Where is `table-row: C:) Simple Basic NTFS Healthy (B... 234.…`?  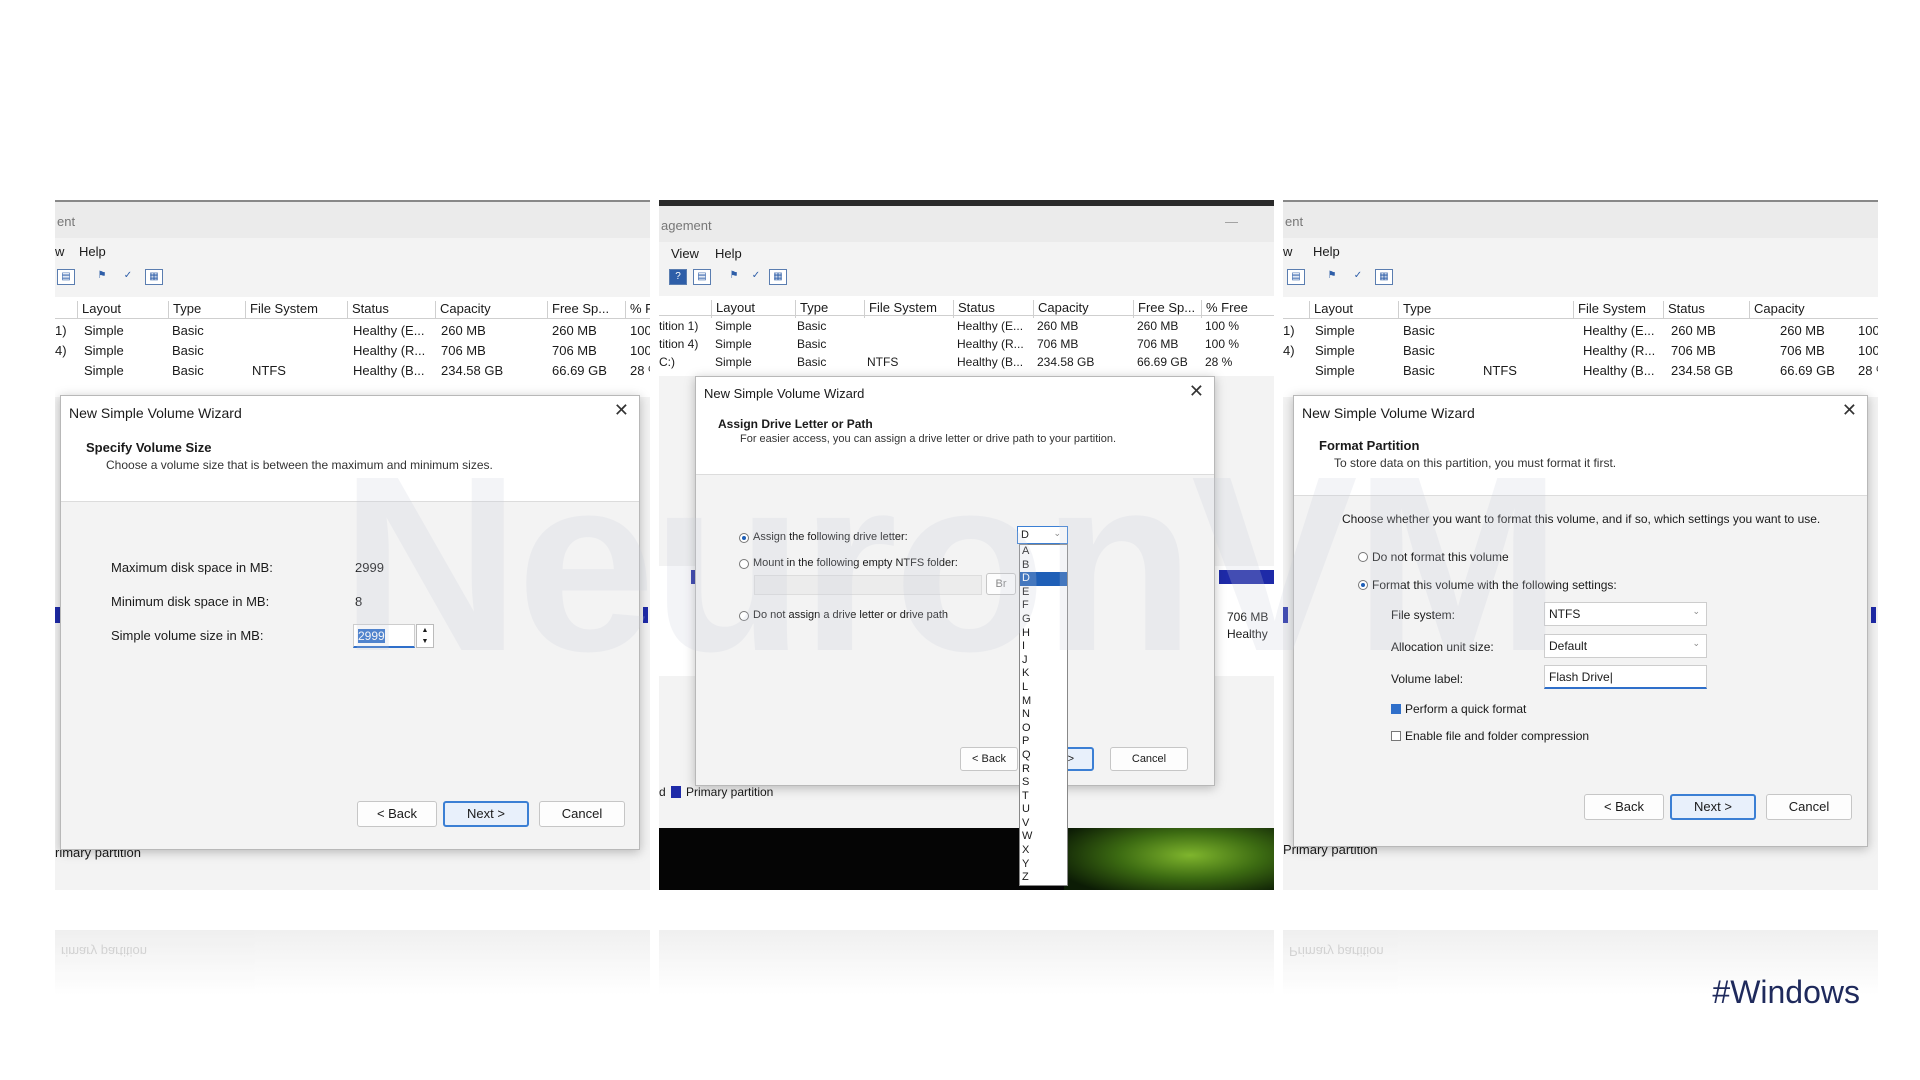
table-row: C:) Simple Basic NTFS Healthy (B... 234.… is located at coordinates (966, 362).